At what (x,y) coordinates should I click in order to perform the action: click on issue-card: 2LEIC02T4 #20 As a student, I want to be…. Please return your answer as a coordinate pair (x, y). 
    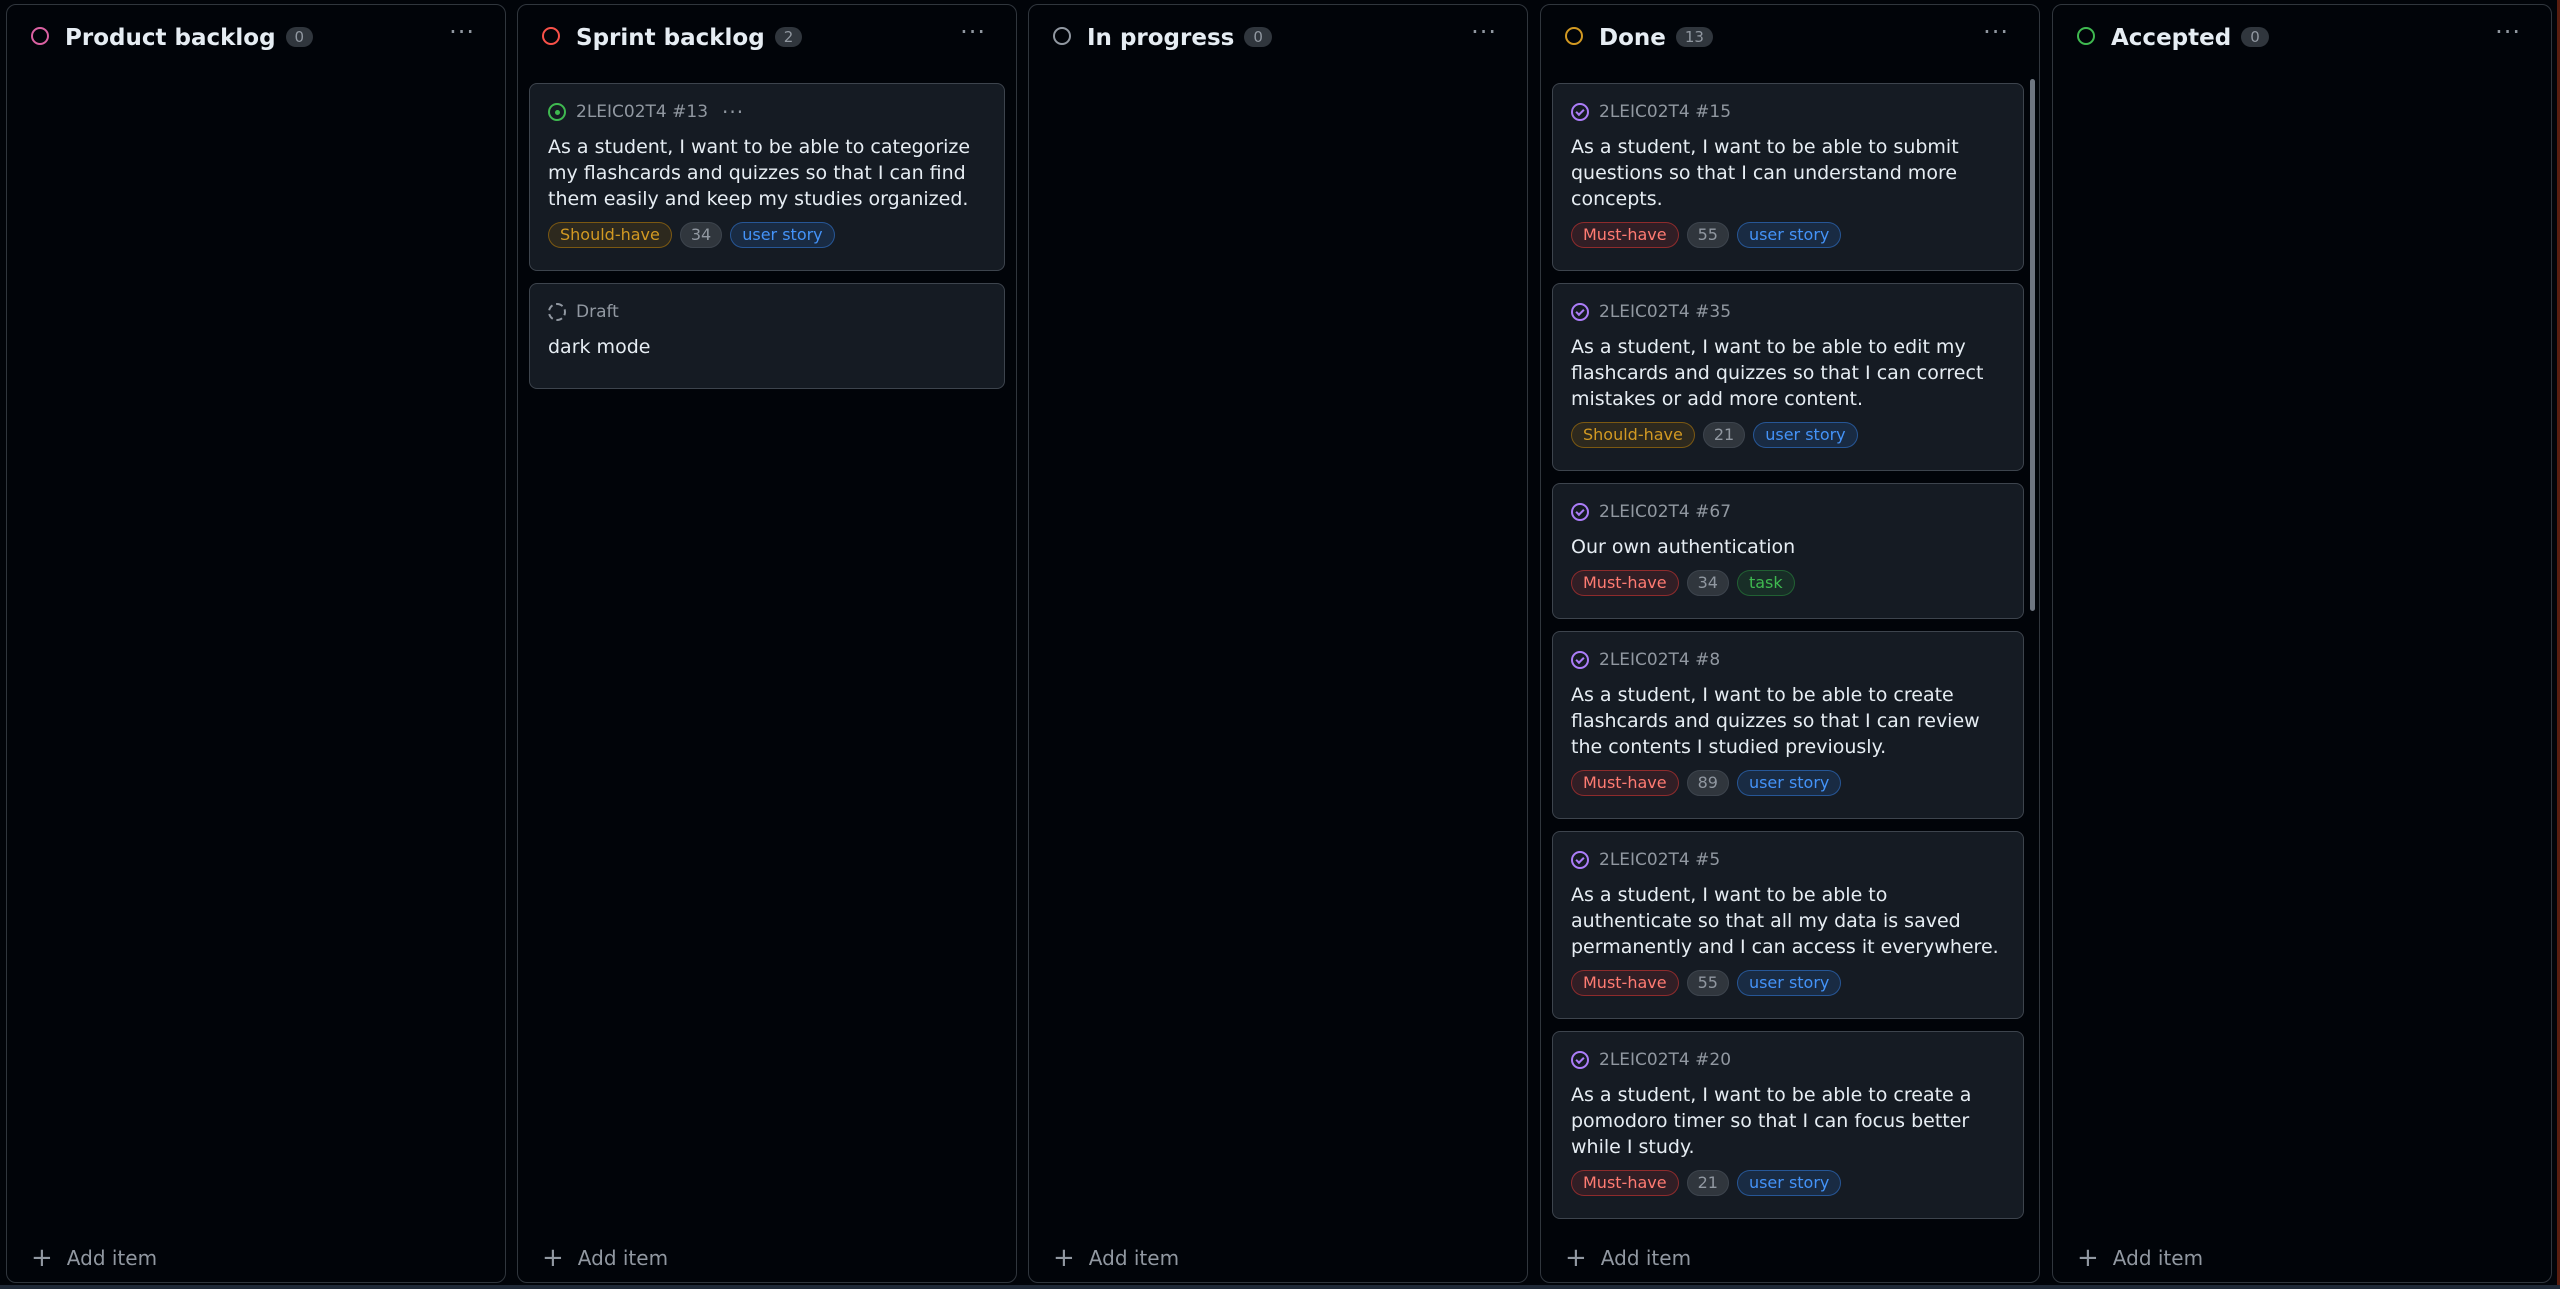
    Looking at the image, I should click on (1788, 1125).